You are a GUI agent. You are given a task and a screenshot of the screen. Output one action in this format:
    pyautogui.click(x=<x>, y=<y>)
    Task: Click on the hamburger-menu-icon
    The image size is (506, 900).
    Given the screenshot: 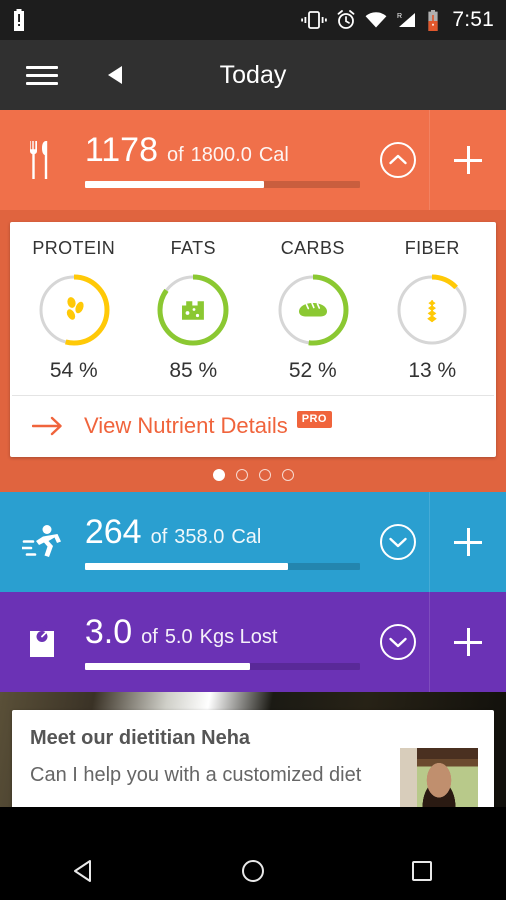 What is the action you would take?
    pyautogui.click(x=42, y=75)
    